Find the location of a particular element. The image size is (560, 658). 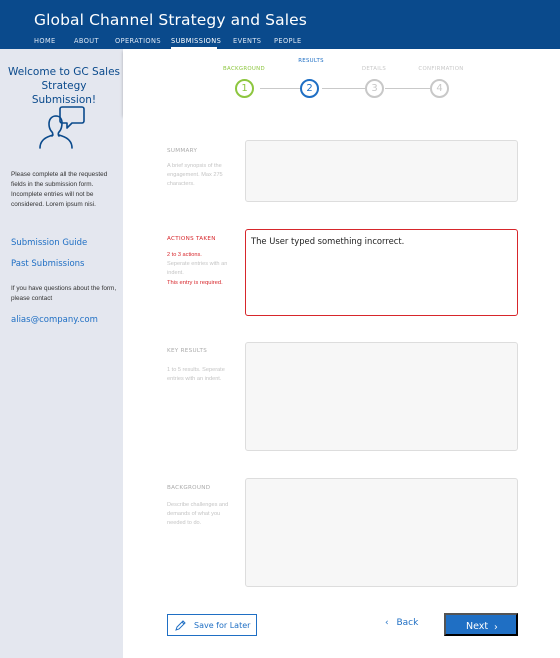

step-4-circle: 4 is located at coordinates (439, 88).